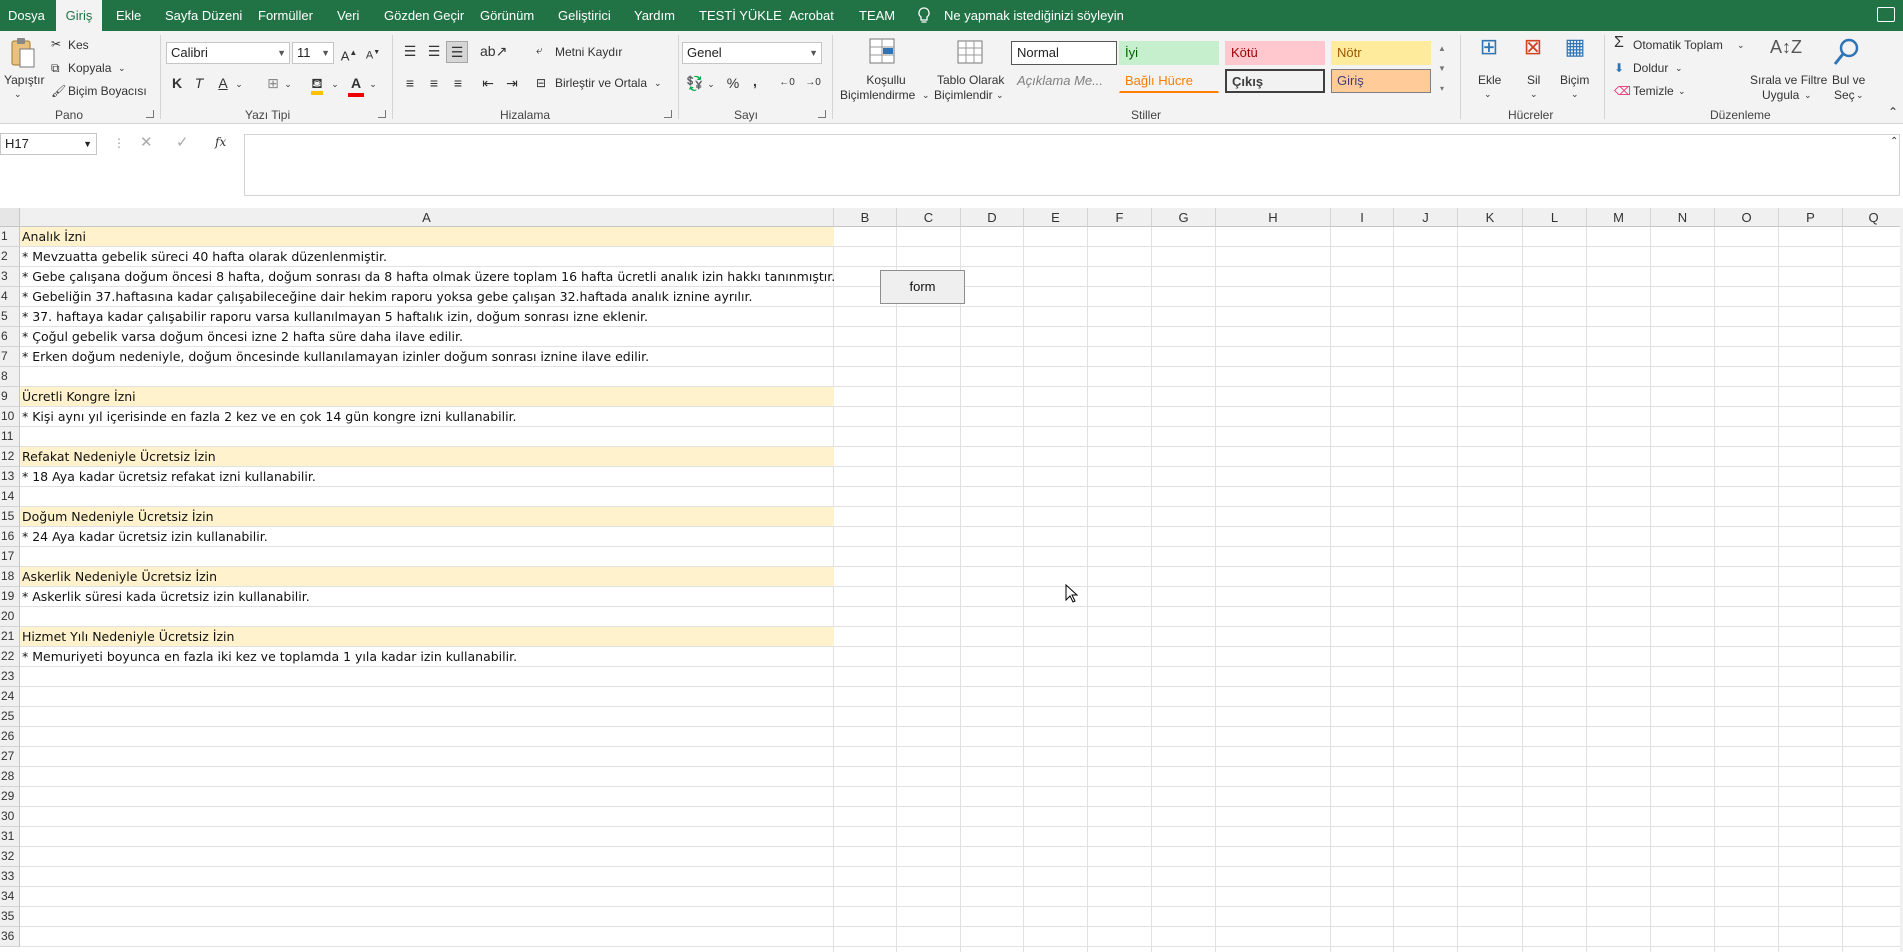 The image size is (1903, 952). I want to click on font-name-combo: Calibri ▼, so click(228, 53).